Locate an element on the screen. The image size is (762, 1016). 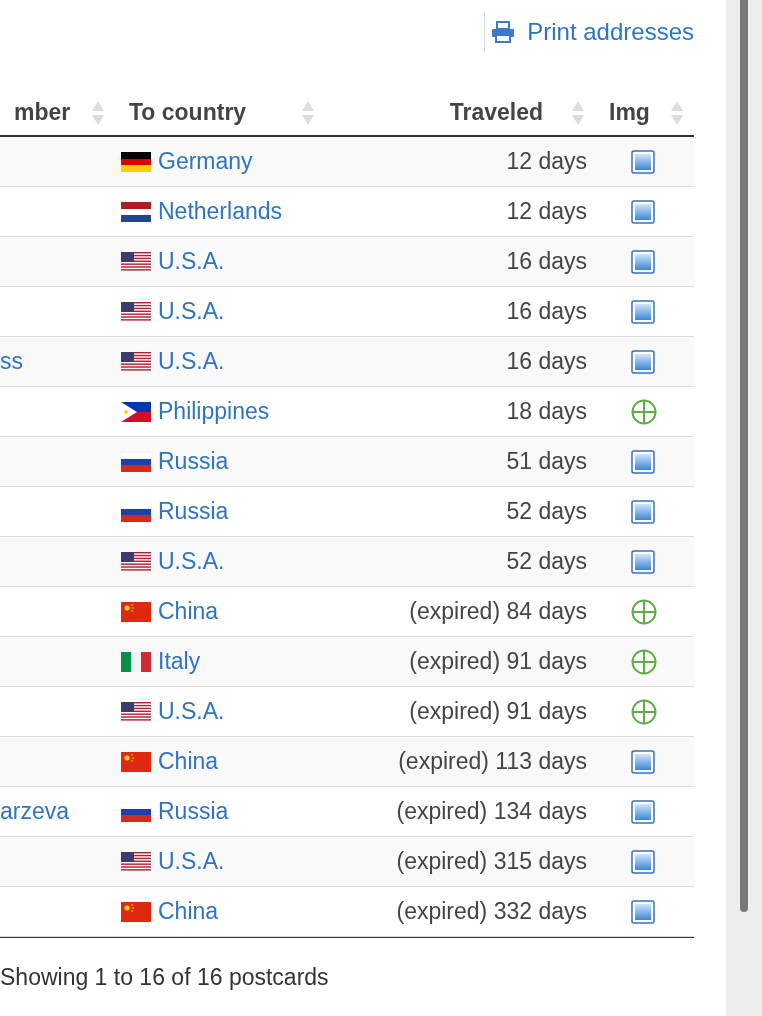
traveled-cell-text: (expired) 84 days is located at coordinates (498, 612).